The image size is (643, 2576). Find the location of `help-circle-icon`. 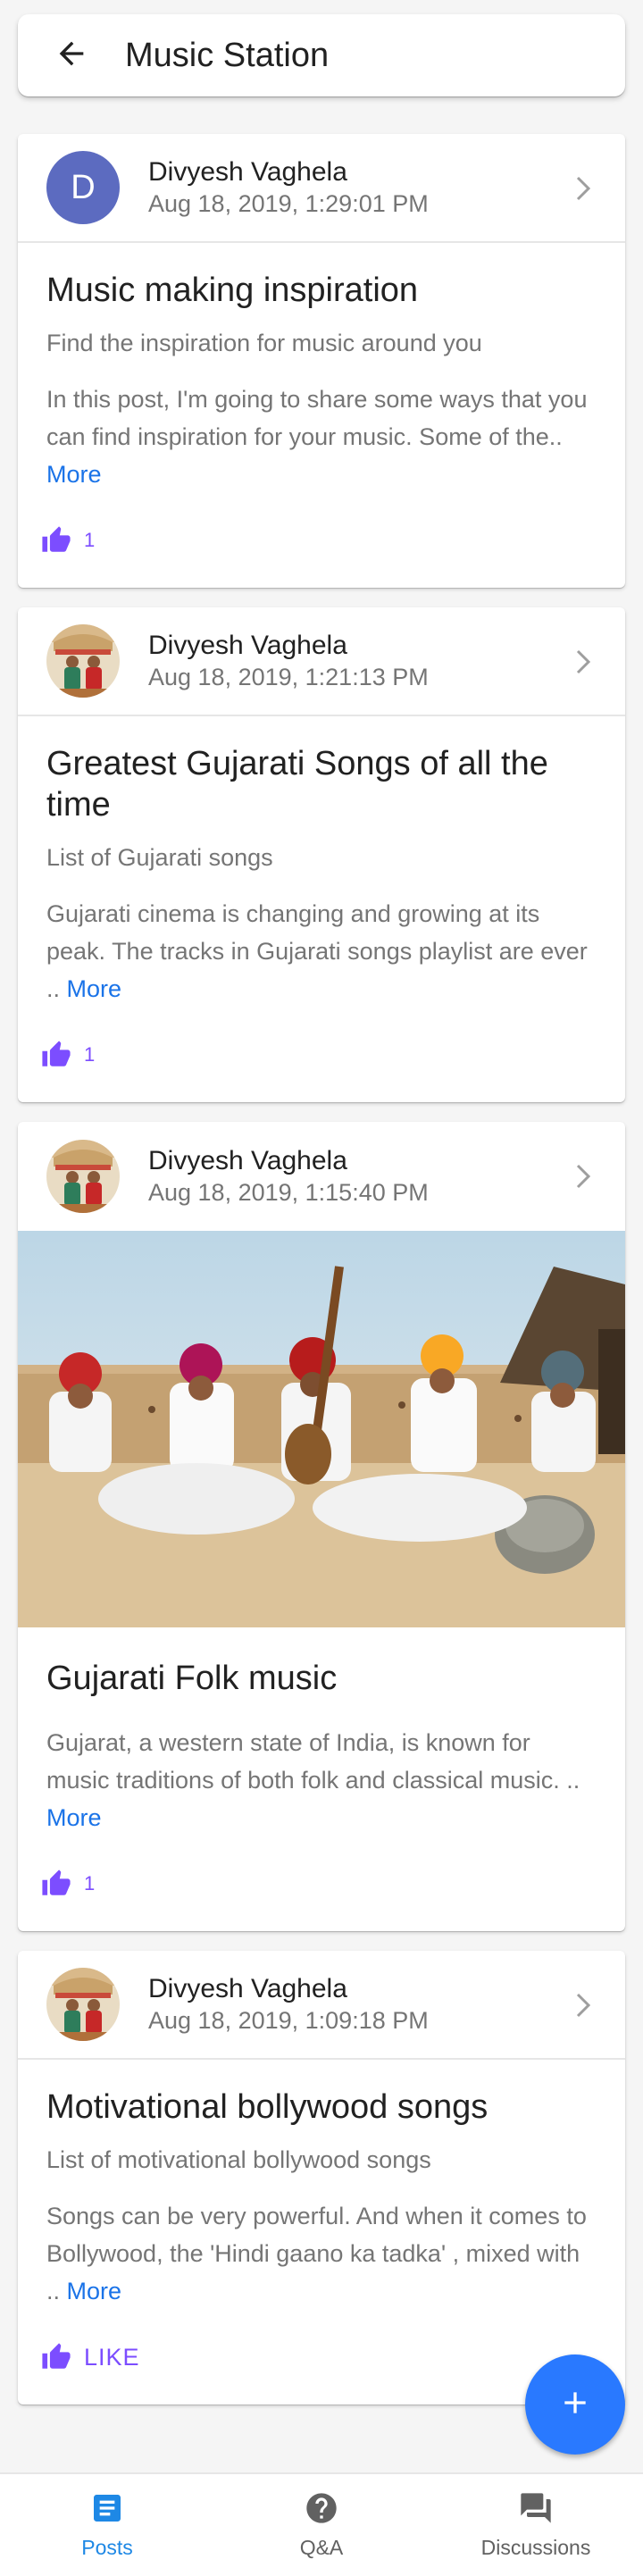

help-circle-icon is located at coordinates (321, 2510).